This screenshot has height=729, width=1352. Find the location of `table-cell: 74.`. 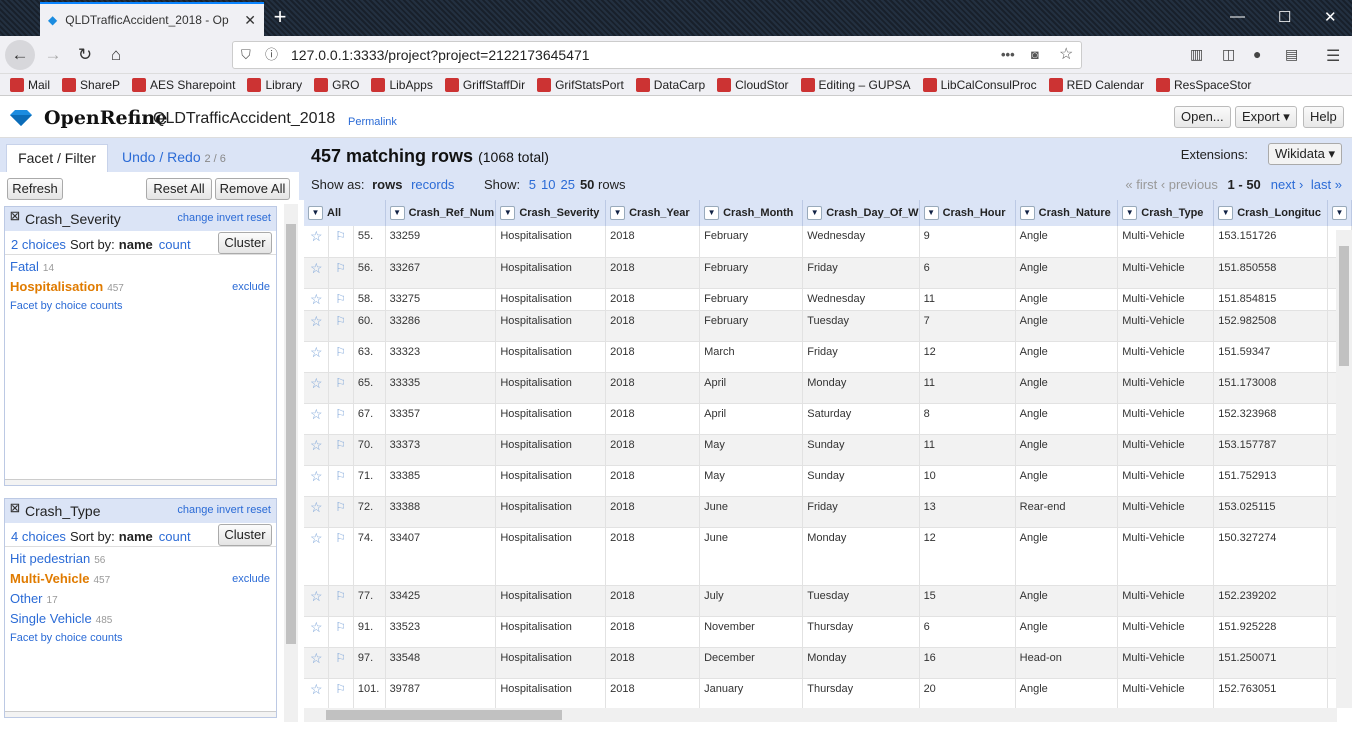

table-cell: 74. is located at coordinates (369, 556).